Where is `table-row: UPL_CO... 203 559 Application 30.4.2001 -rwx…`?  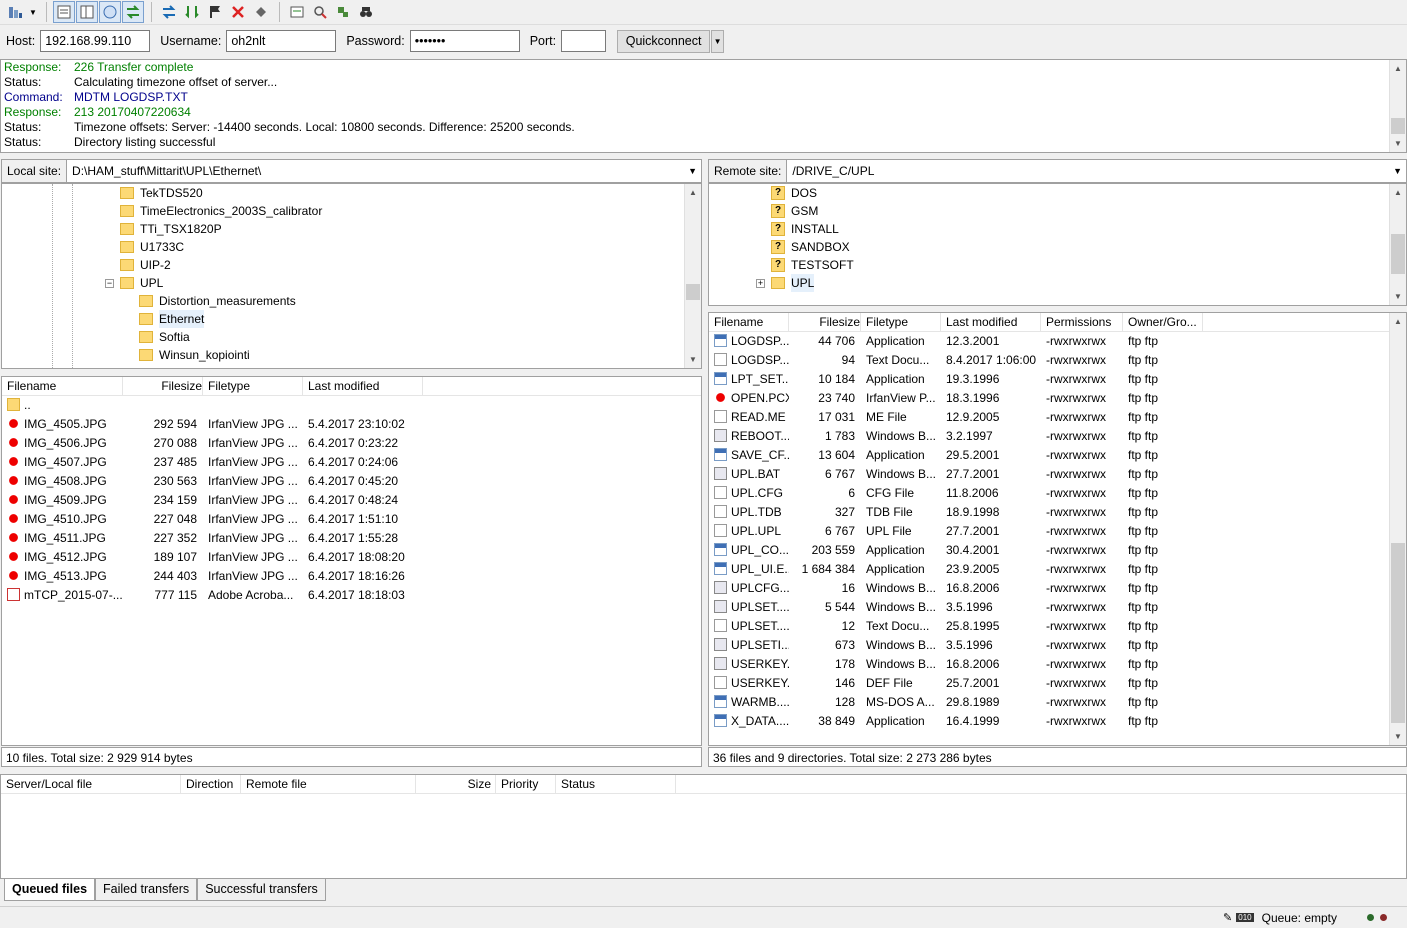 table-row: UPL_CO... 203 559 Application 30.4.2001 -rwx… is located at coordinates (1057, 550).